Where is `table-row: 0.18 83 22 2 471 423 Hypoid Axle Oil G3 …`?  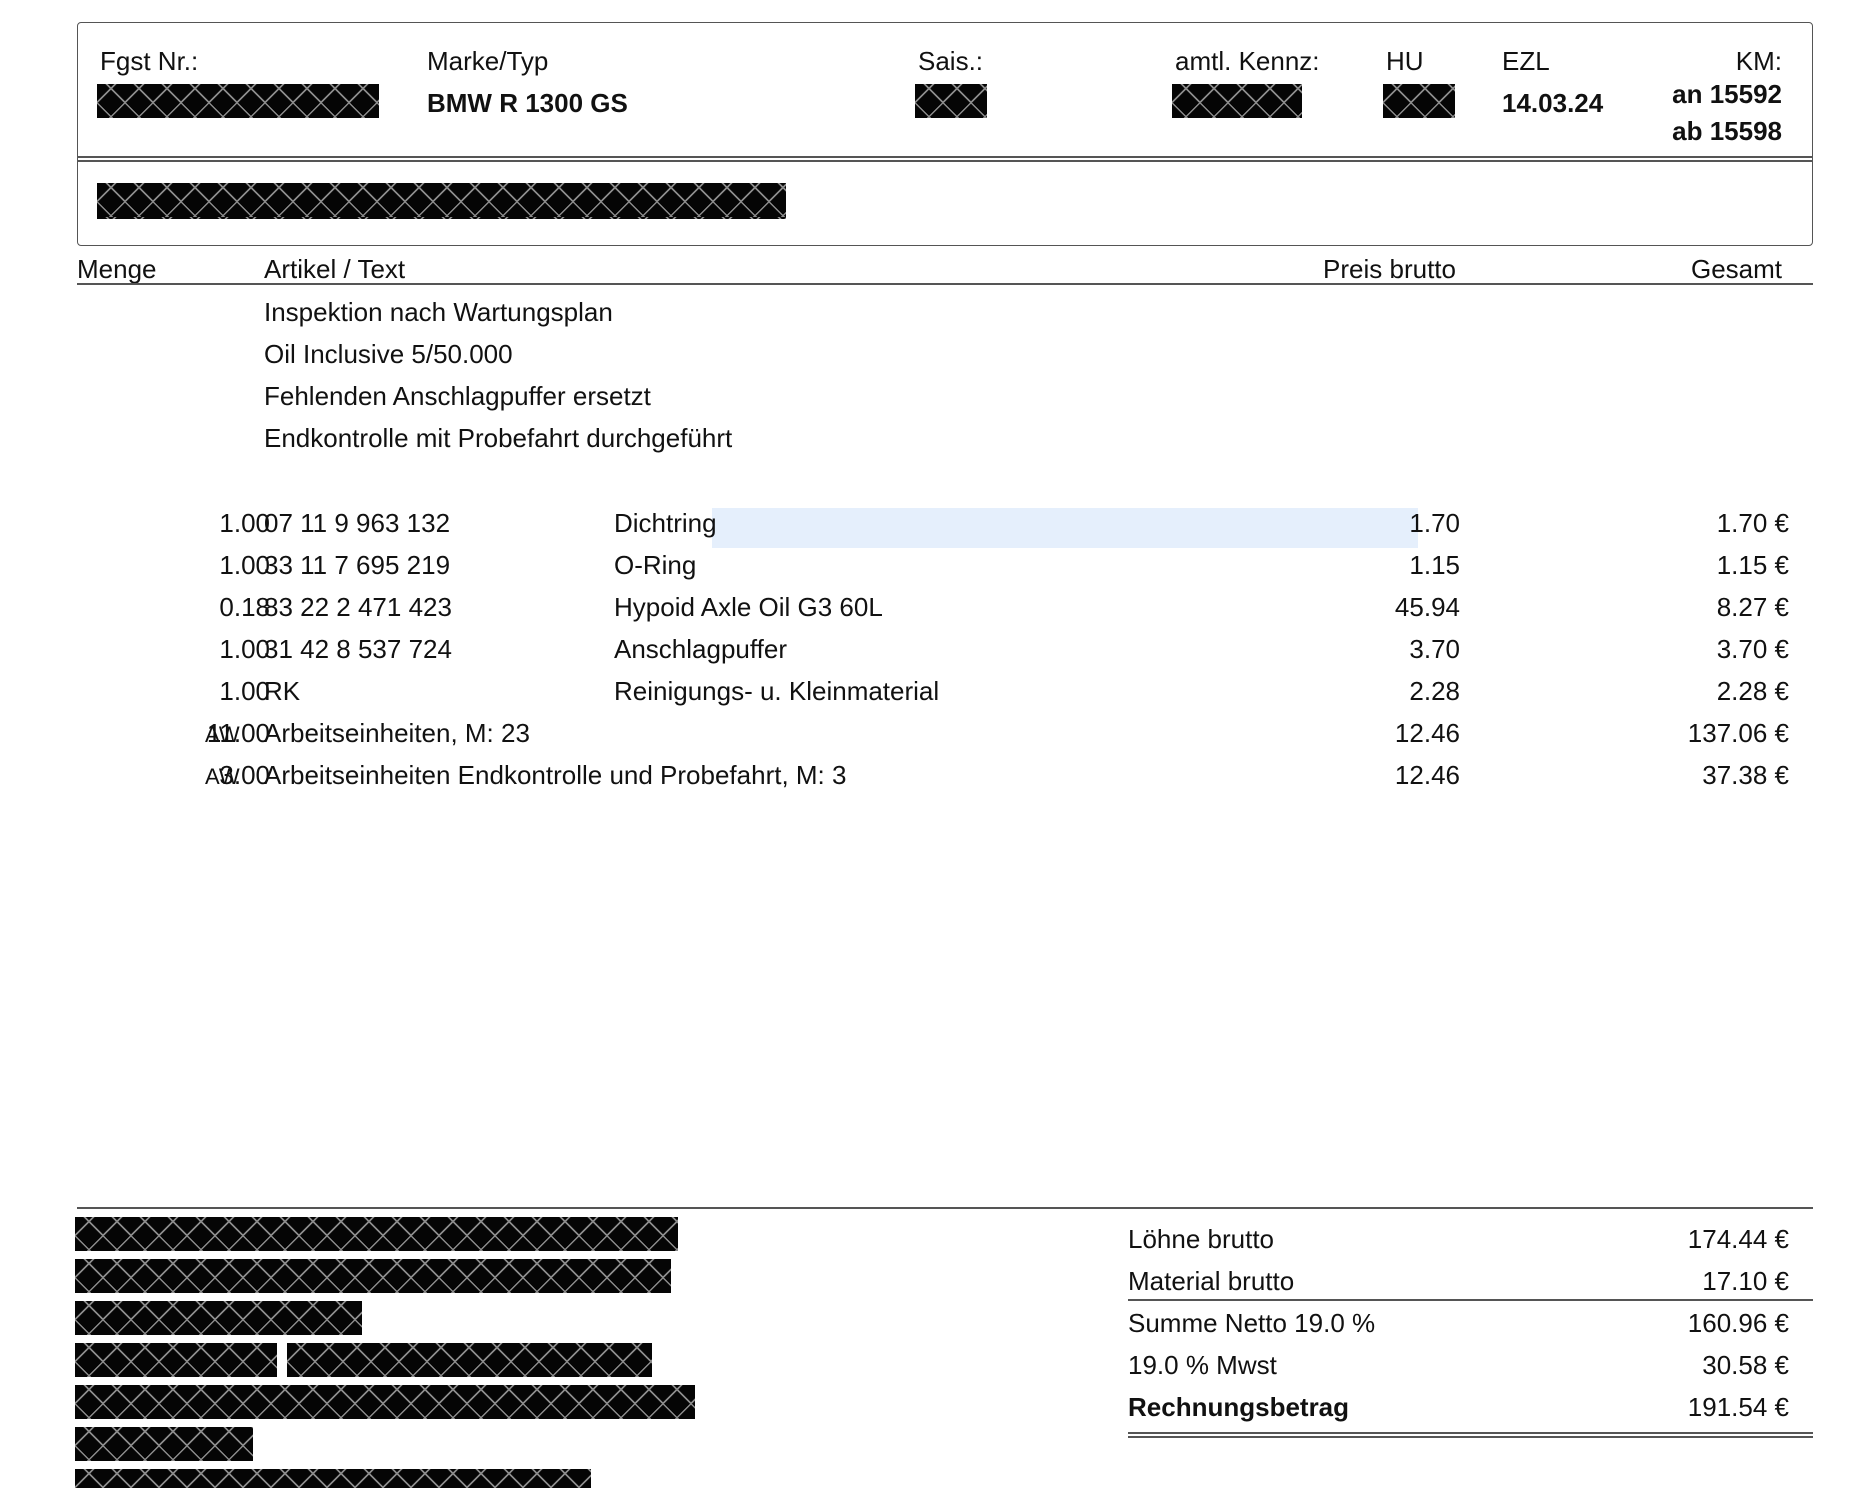 table-row: 0.18 83 22 2 471 423 Hypoid Axle Oil G3 … is located at coordinates (945, 606).